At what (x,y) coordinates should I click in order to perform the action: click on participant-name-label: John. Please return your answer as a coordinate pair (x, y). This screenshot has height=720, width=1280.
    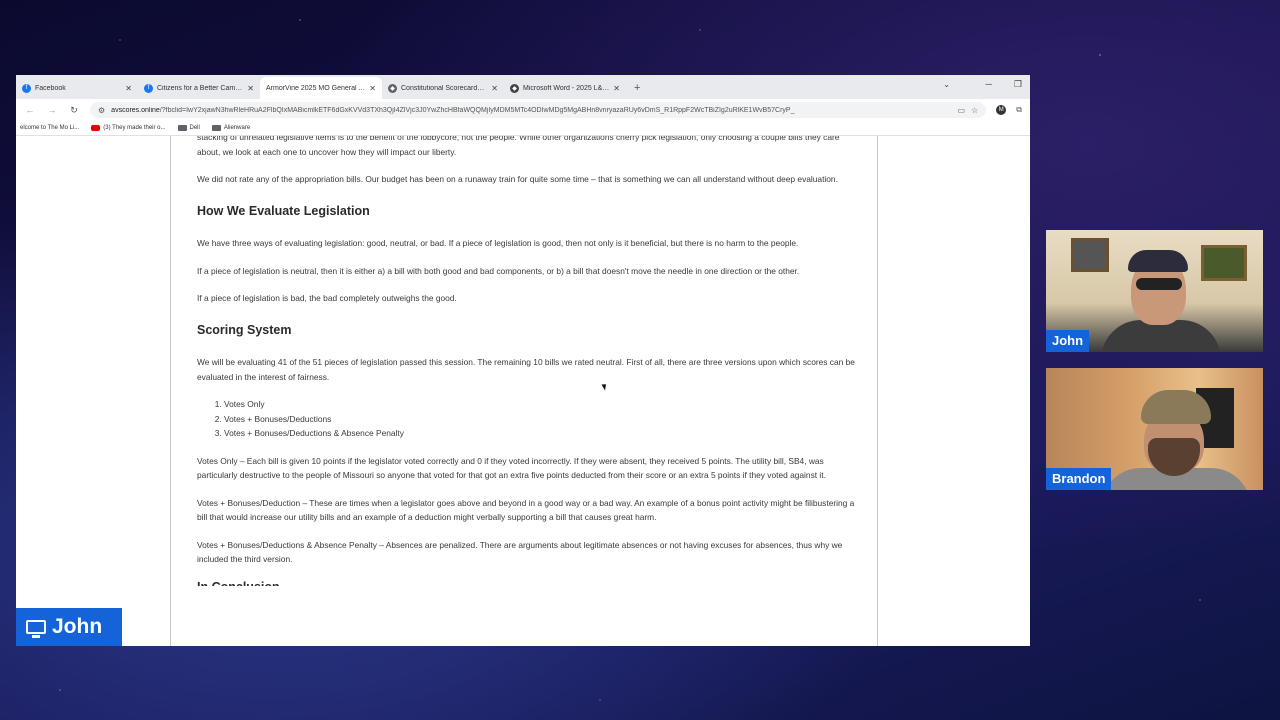
    Looking at the image, I should click on (1068, 341).